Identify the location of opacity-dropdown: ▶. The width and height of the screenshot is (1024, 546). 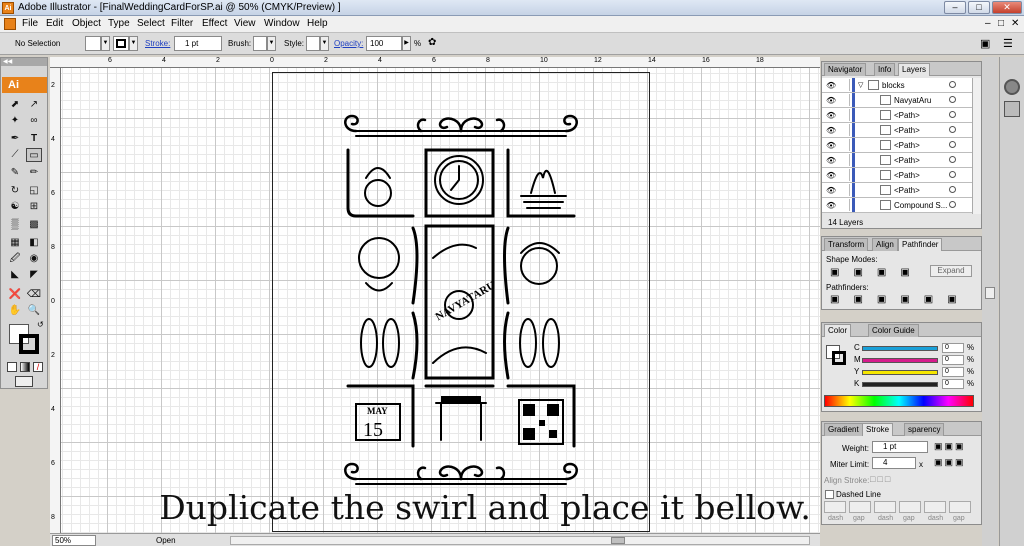
(406, 43).